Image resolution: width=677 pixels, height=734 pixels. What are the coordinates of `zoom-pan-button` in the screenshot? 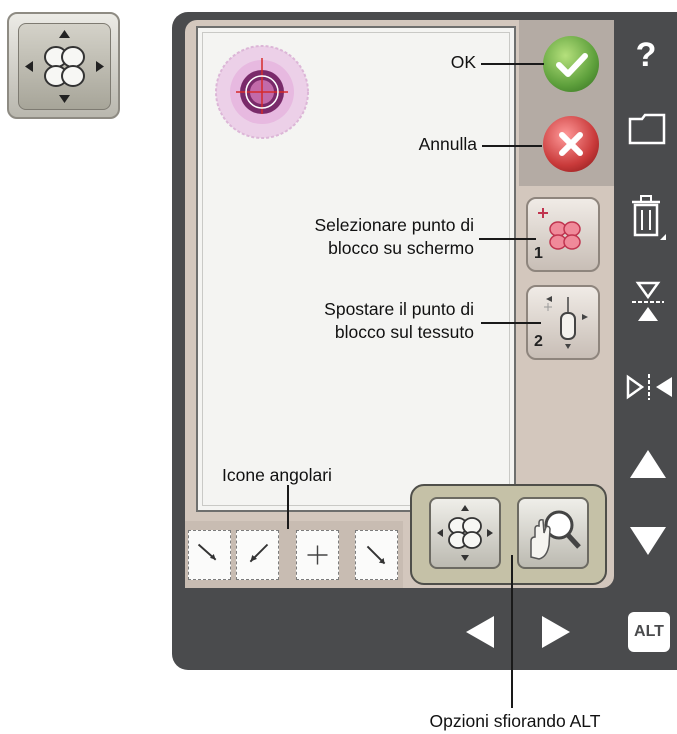 It's located at (553, 533).